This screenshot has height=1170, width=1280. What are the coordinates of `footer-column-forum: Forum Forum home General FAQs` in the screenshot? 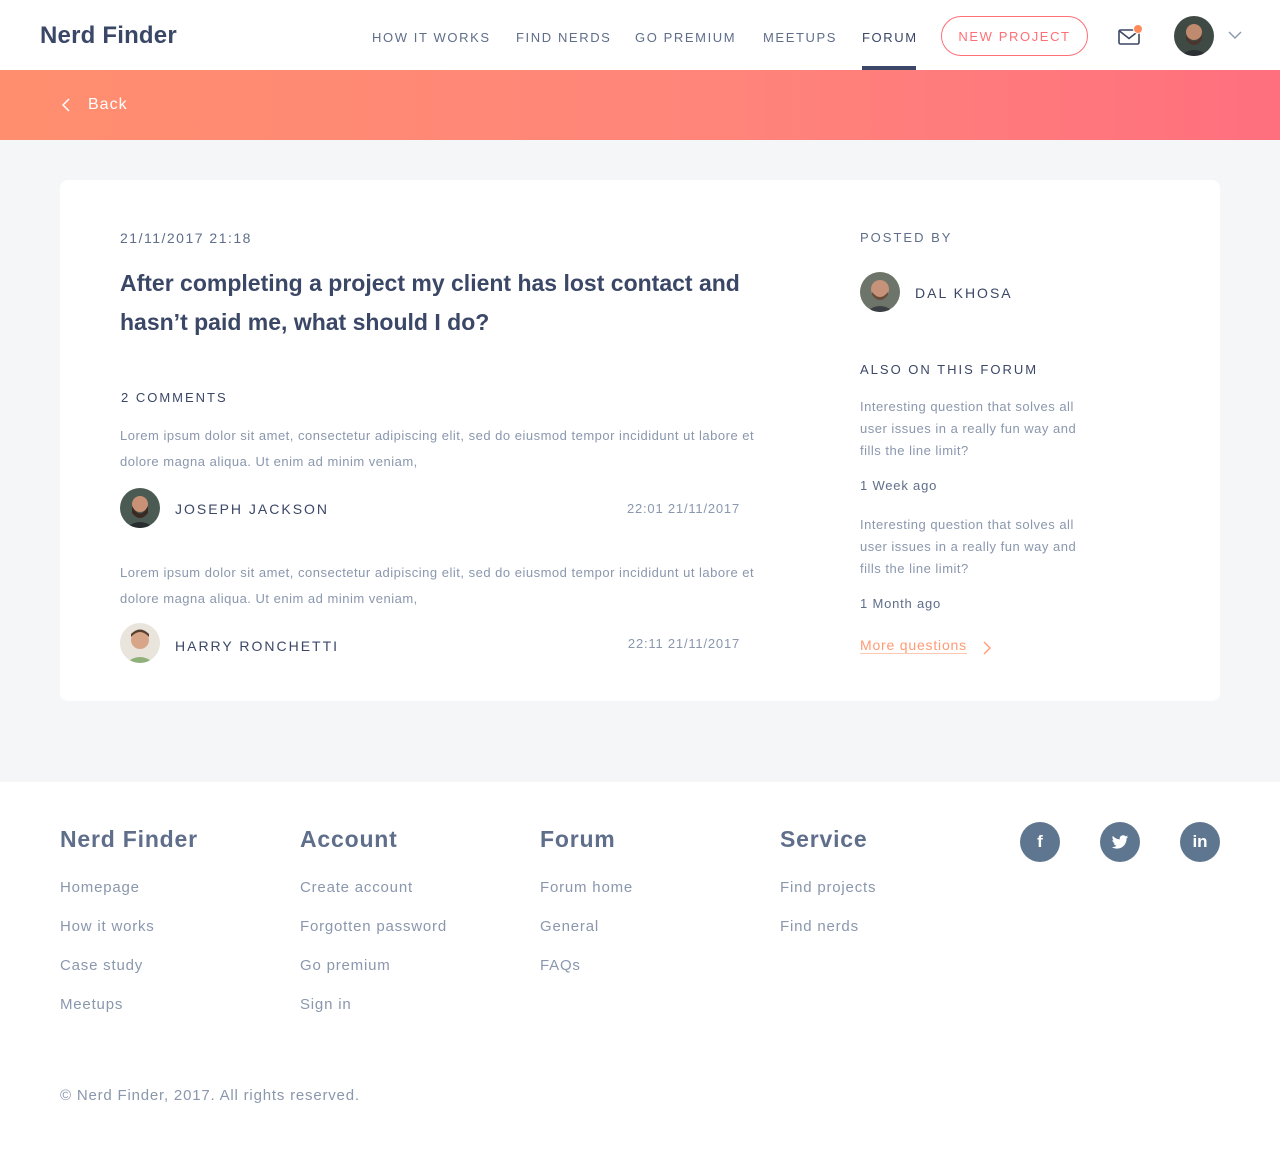 It's located at (586, 911).